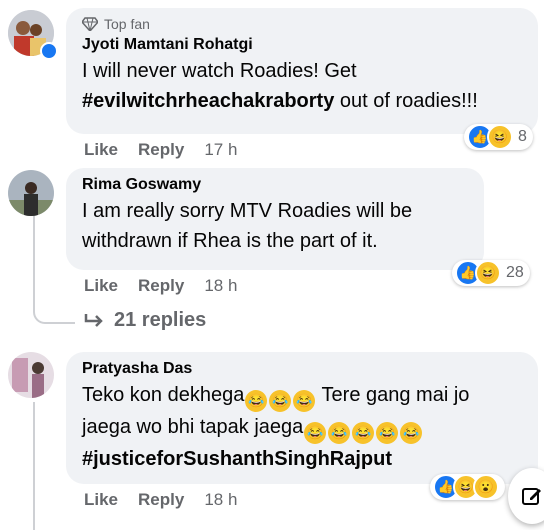  I want to click on reply-arrow-icon, so click(93, 320).